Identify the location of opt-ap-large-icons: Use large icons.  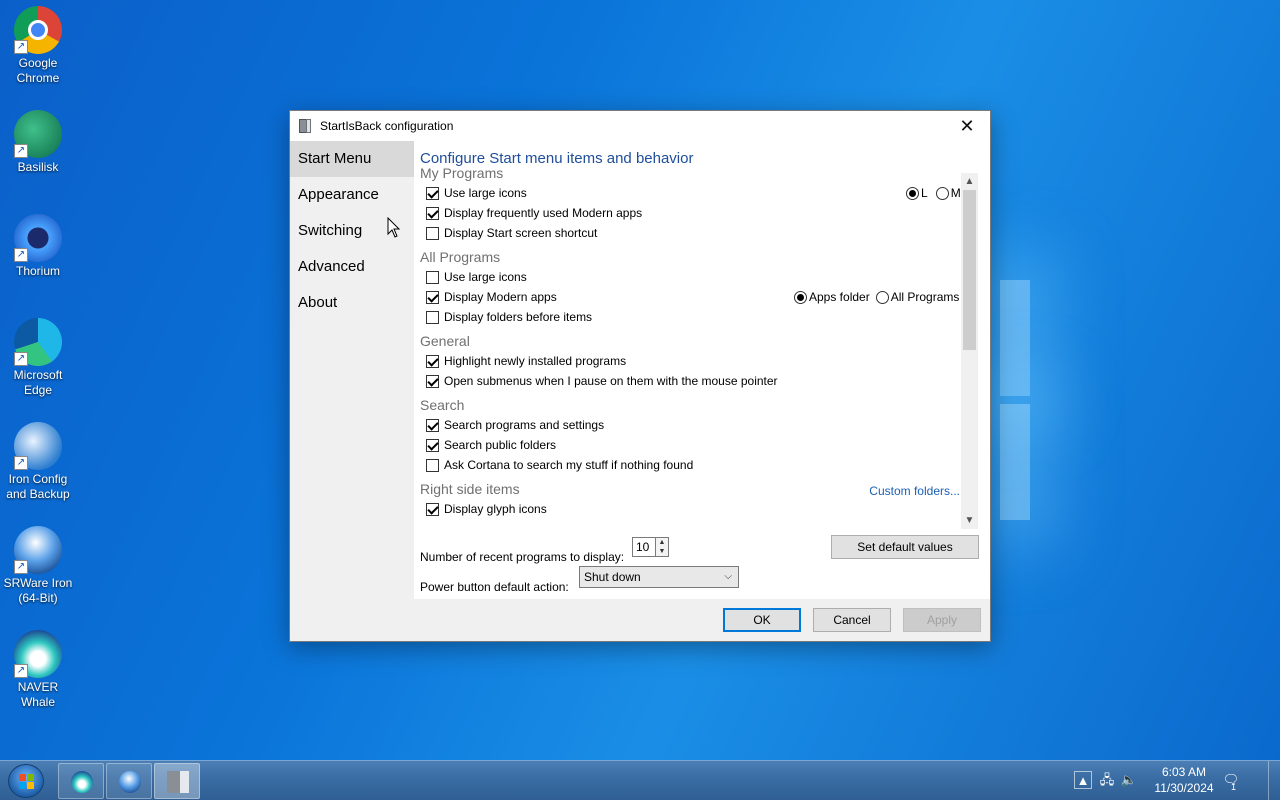
(476, 277).